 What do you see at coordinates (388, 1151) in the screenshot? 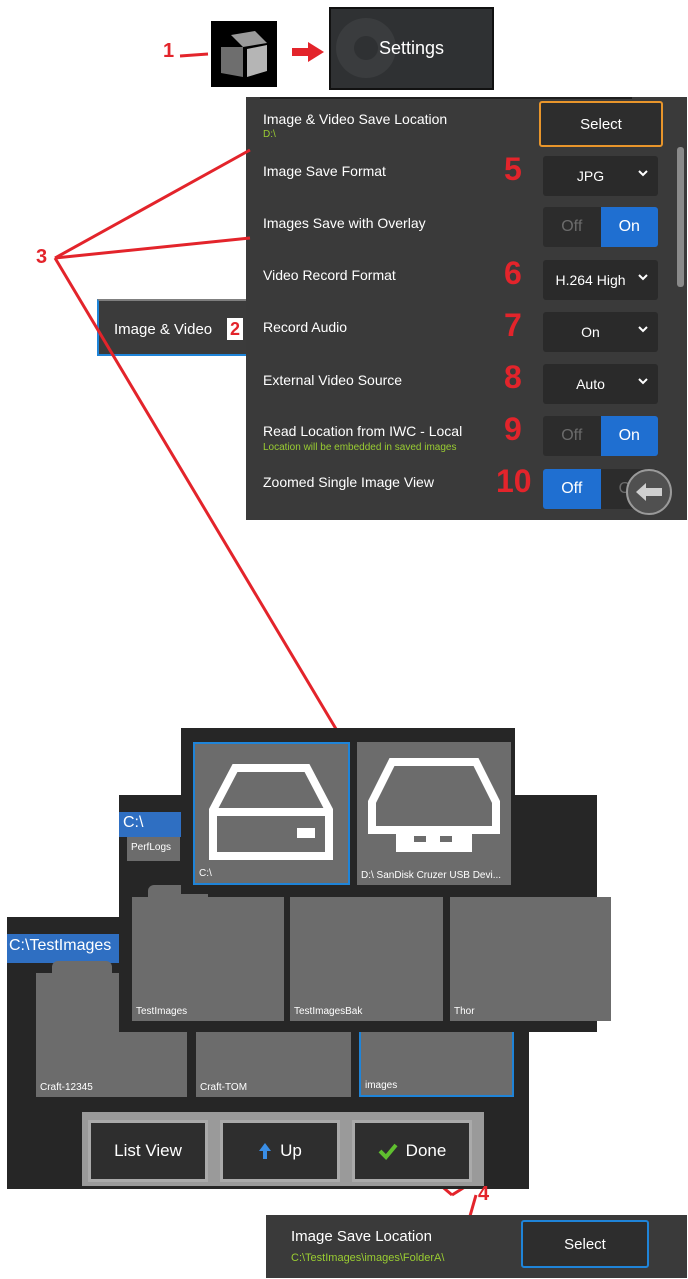
I see `checkmark-icon` at bounding box center [388, 1151].